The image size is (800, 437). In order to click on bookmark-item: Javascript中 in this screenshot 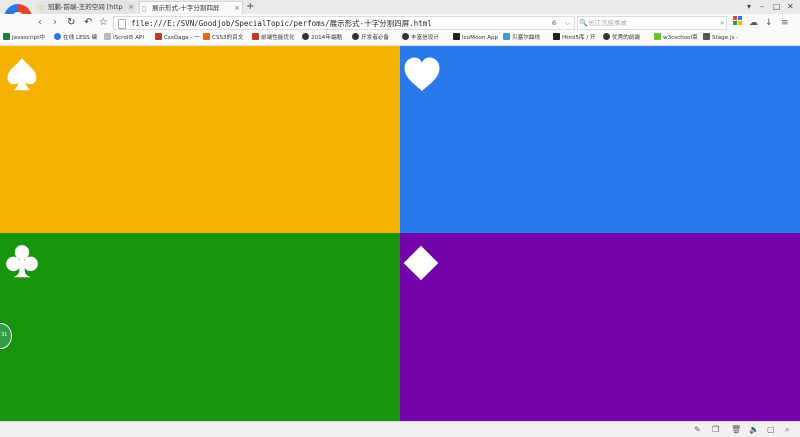, I will do `click(27, 38)`.